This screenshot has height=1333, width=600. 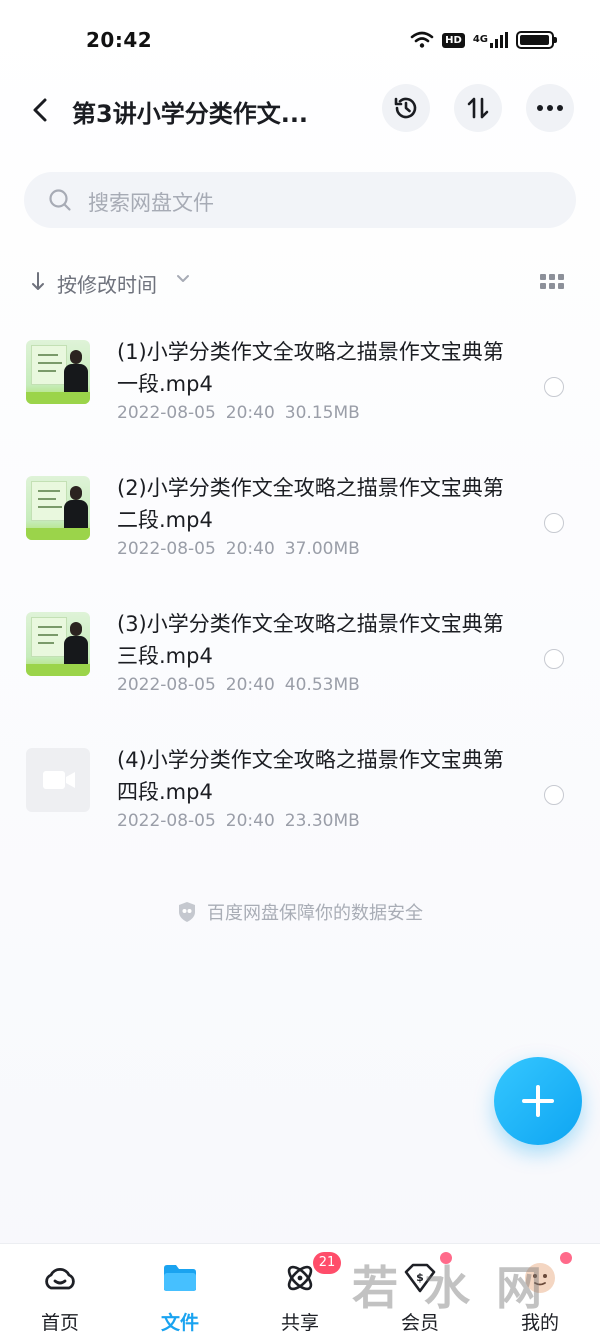 What do you see at coordinates (60, 200) in the screenshot?
I see `search-icon` at bounding box center [60, 200].